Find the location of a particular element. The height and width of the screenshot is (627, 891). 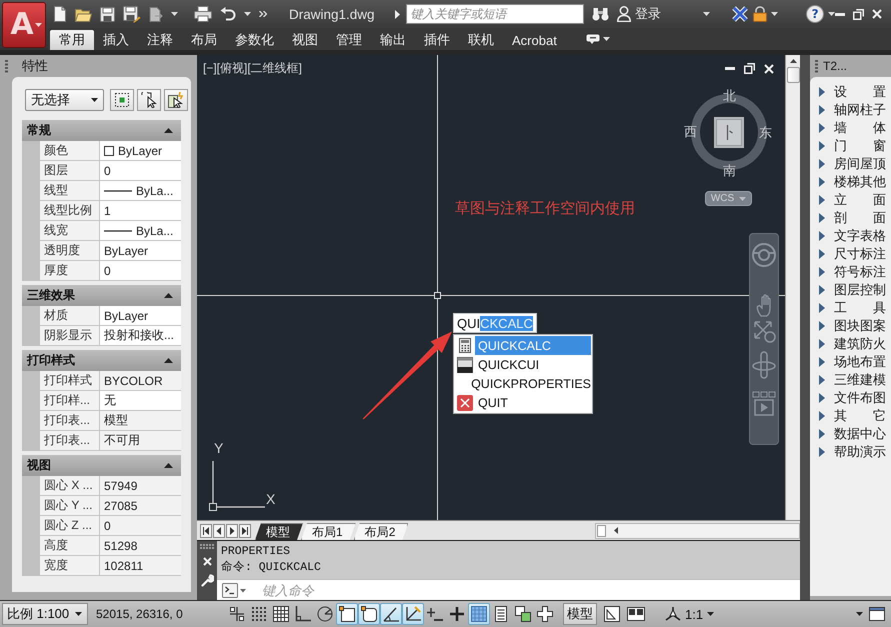

tool-category: 房间屋顶 is located at coordinates (860, 164).